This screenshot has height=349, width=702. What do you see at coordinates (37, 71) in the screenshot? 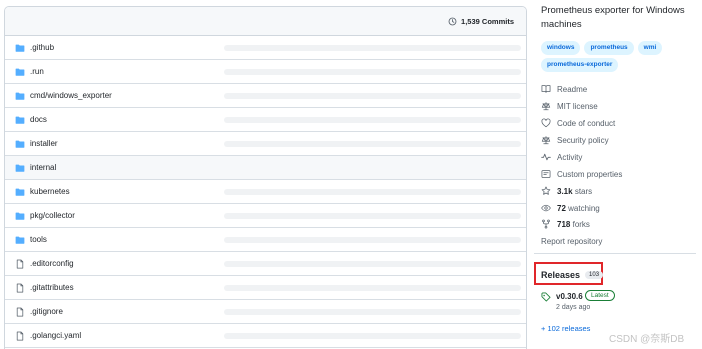
I see `file-name: .run` at bounding box center [37, 71].